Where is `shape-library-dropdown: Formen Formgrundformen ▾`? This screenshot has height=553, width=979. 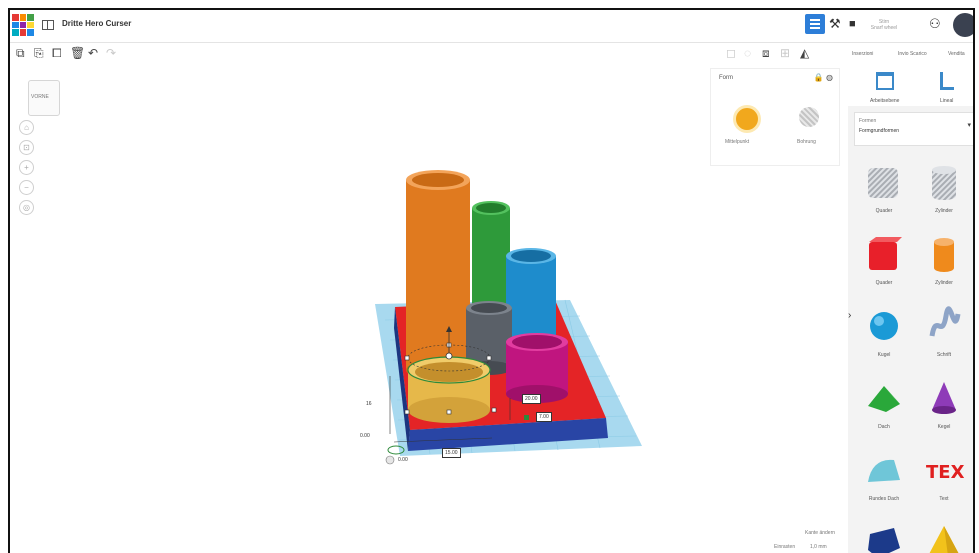
shape-library-dropdown: Formen Formgrundformen ▾ is located at coordinates (913, 129).